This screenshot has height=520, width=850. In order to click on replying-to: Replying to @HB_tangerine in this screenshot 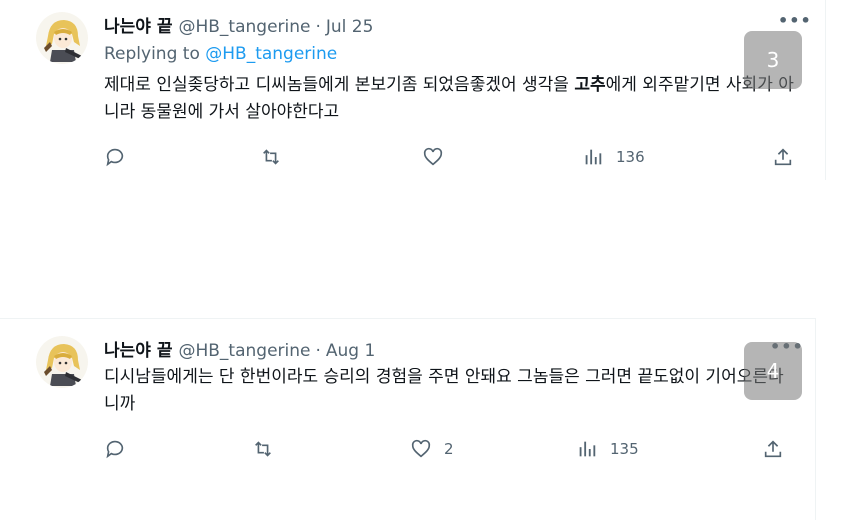, I will do `click(220, 54)`.